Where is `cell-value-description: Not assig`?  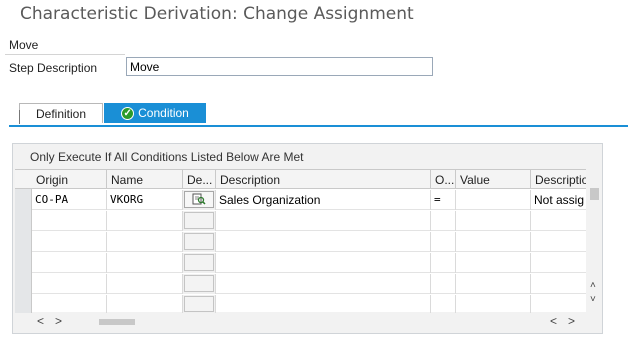
cell-value-description: Not assig is located at coordinates (559, 200).